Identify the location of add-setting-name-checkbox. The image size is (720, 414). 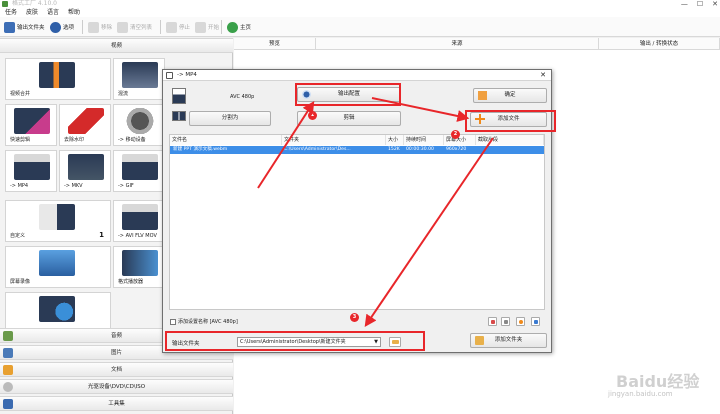
(173, 322).